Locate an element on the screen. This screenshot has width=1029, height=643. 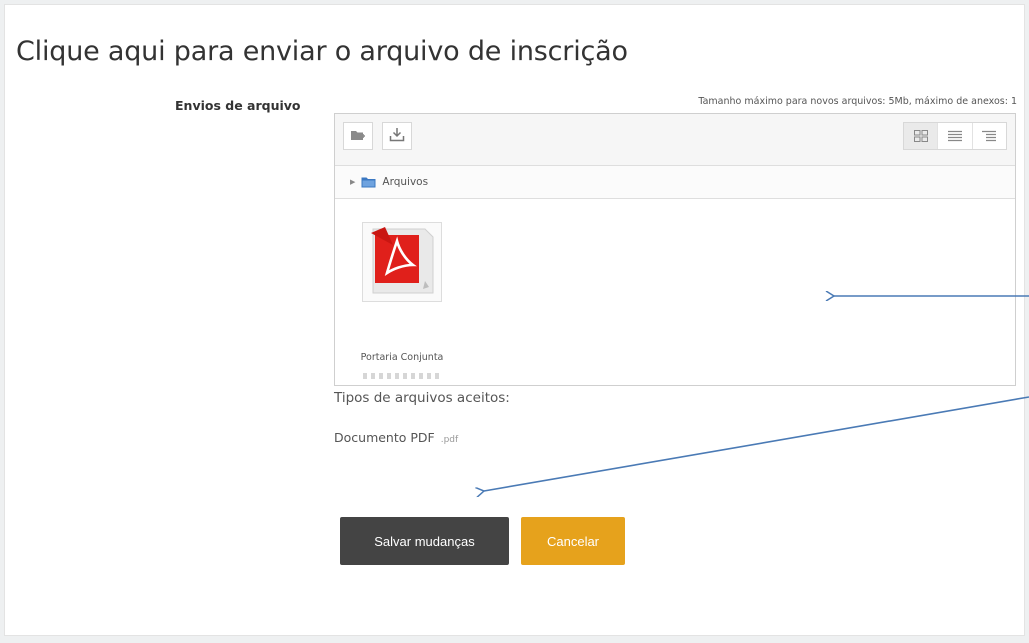
pdf-file-icon is located at coordinates (402, 262).